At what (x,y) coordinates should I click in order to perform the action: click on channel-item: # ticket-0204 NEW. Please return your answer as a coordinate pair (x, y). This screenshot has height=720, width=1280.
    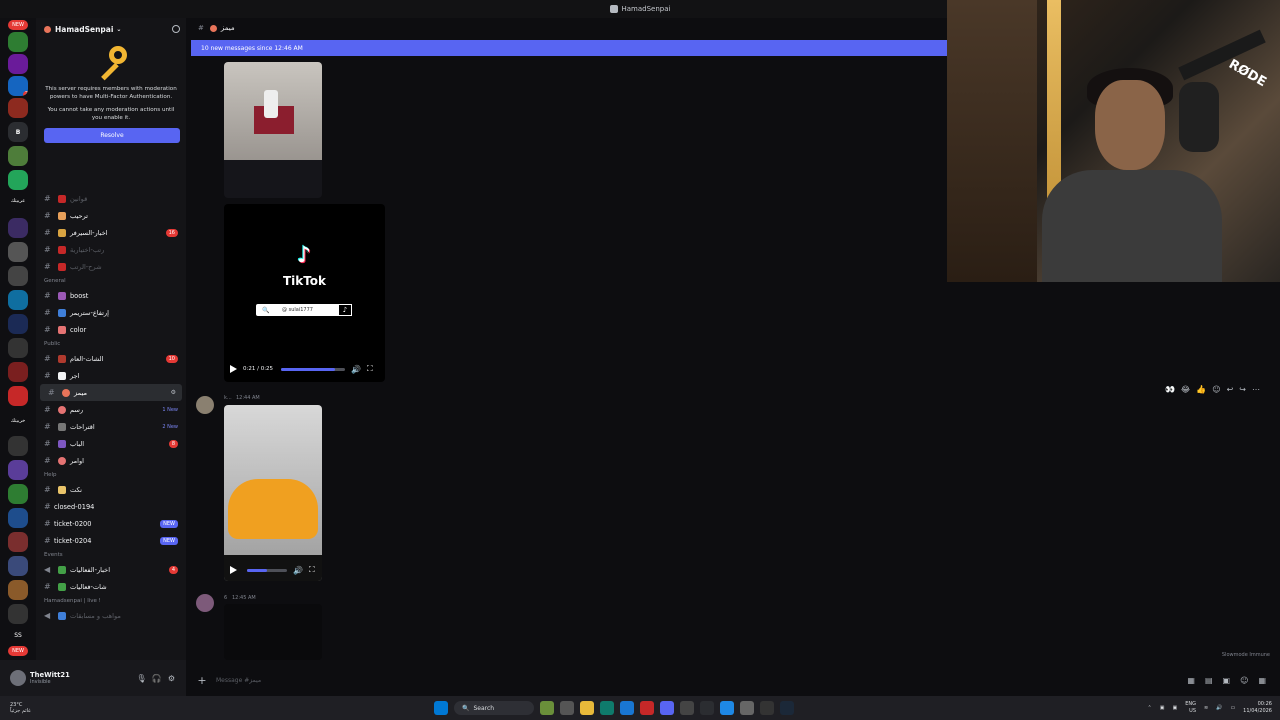
    Looking at the image, I should click on (111, 540).